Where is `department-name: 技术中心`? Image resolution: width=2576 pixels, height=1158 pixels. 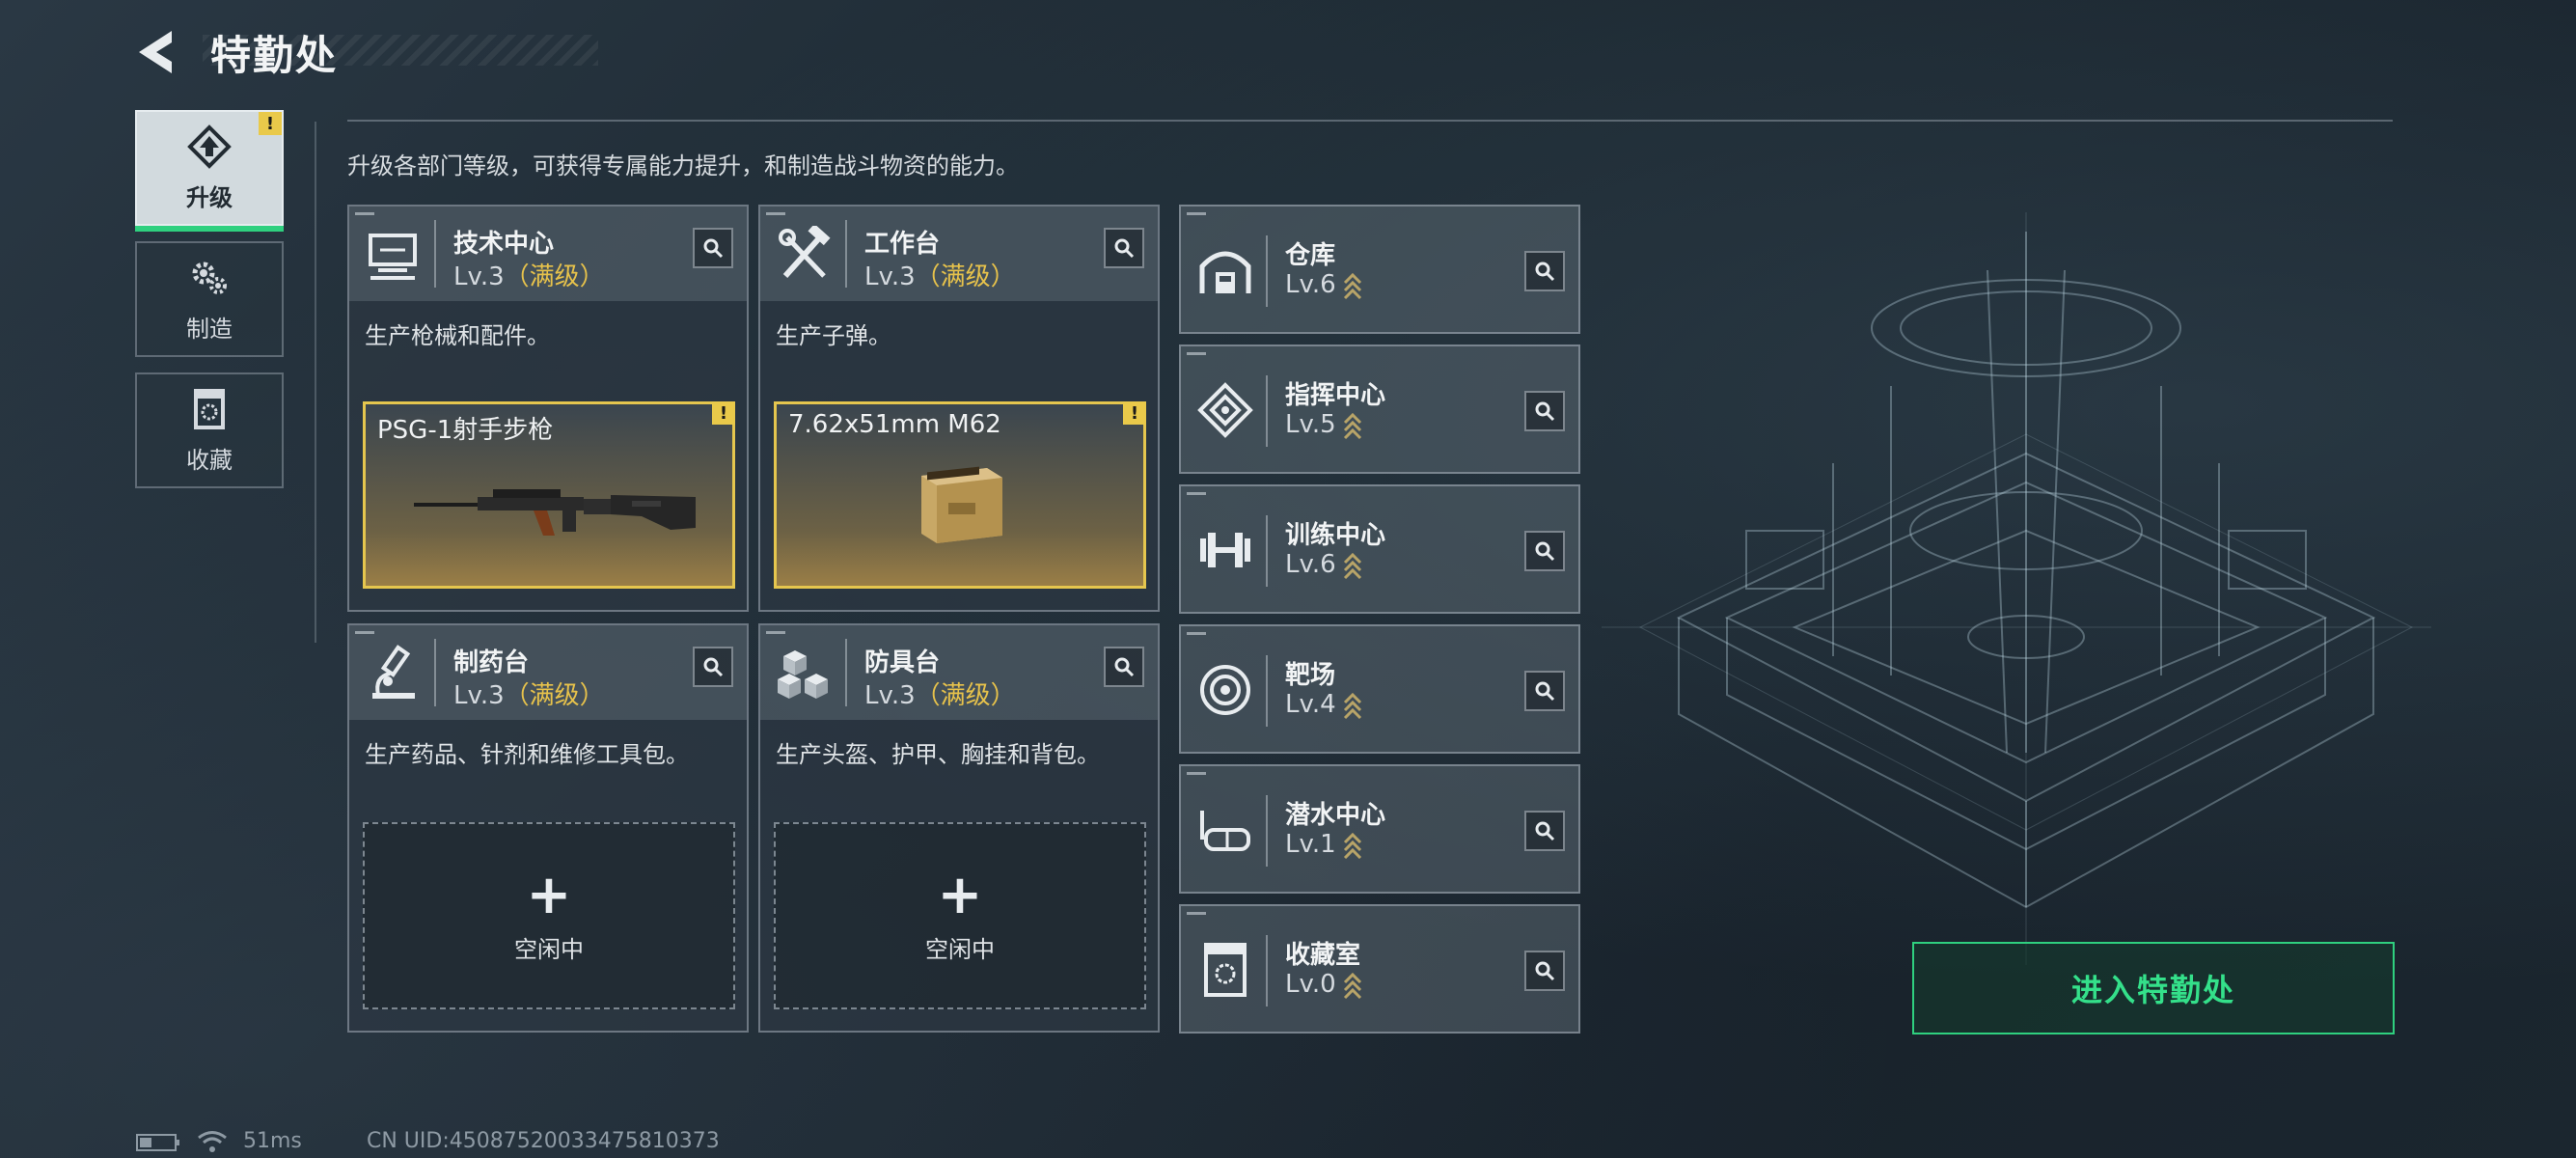 department-name: 技术中心 is located at coordinates (504, 244).